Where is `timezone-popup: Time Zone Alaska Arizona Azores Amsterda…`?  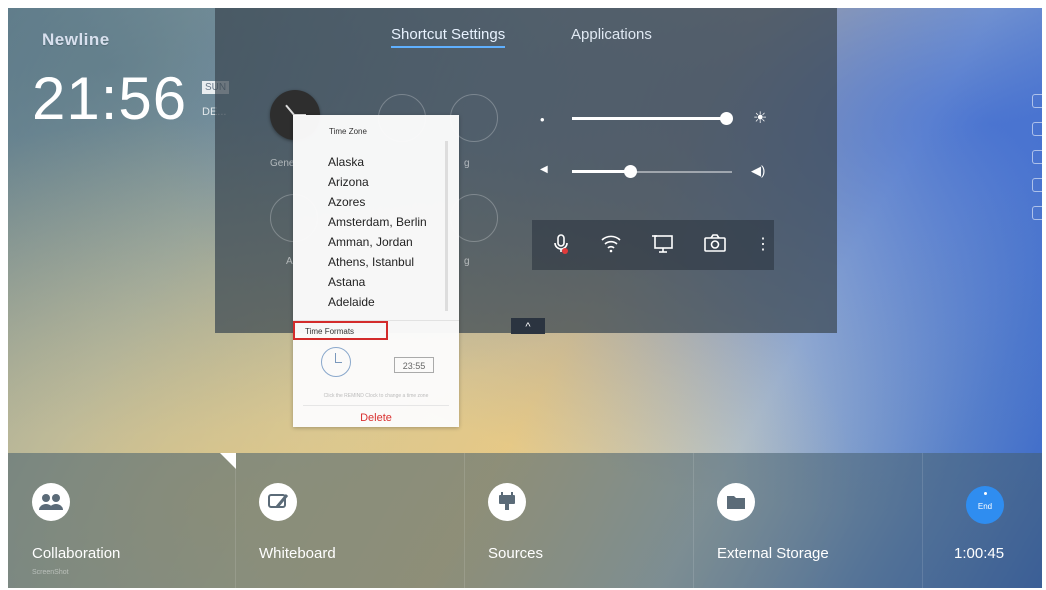
timezone-popup: Time Zone Alaska Arizona Azores Amsterda… is located at coordinates (376, 271).